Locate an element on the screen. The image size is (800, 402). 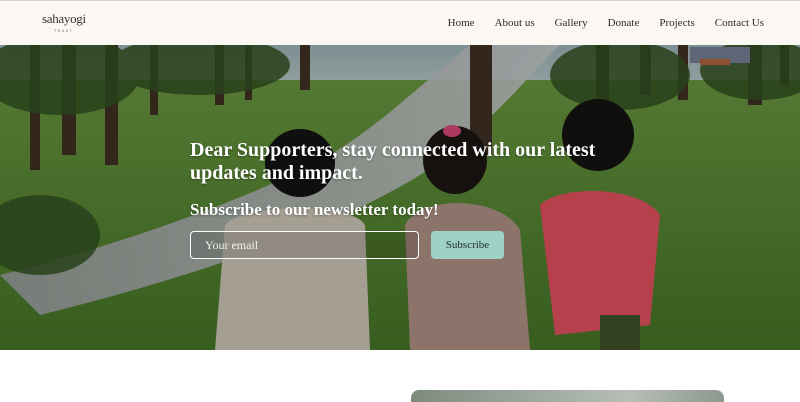
nav-about-us: About us is located at coordinates (515, 23).